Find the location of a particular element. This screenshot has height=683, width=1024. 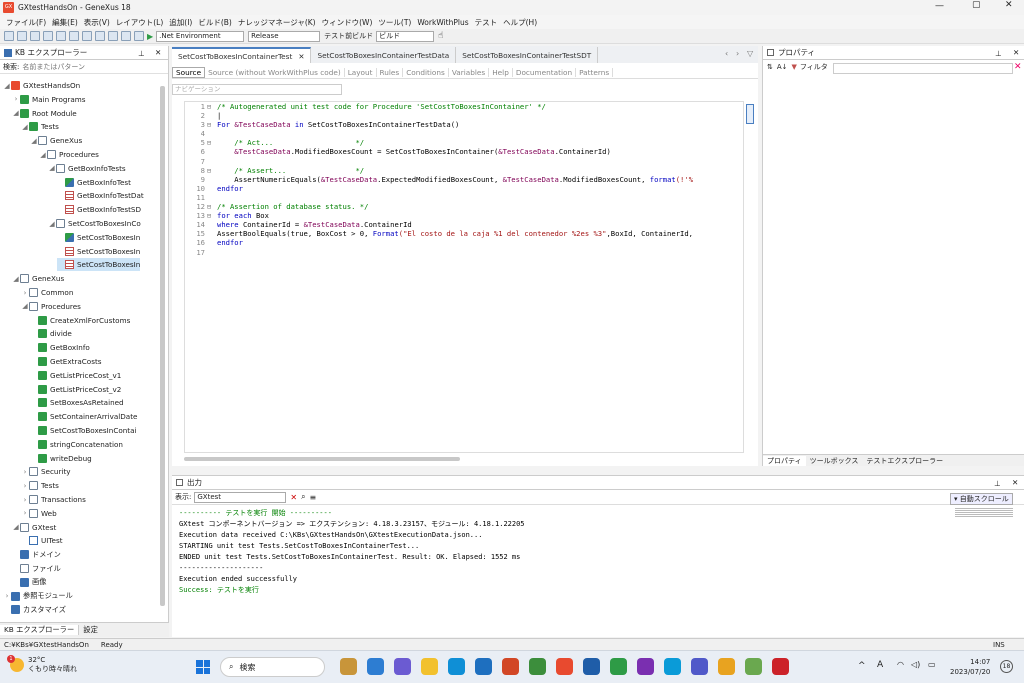

editor-side-icon is located at coordinates (750, 114).